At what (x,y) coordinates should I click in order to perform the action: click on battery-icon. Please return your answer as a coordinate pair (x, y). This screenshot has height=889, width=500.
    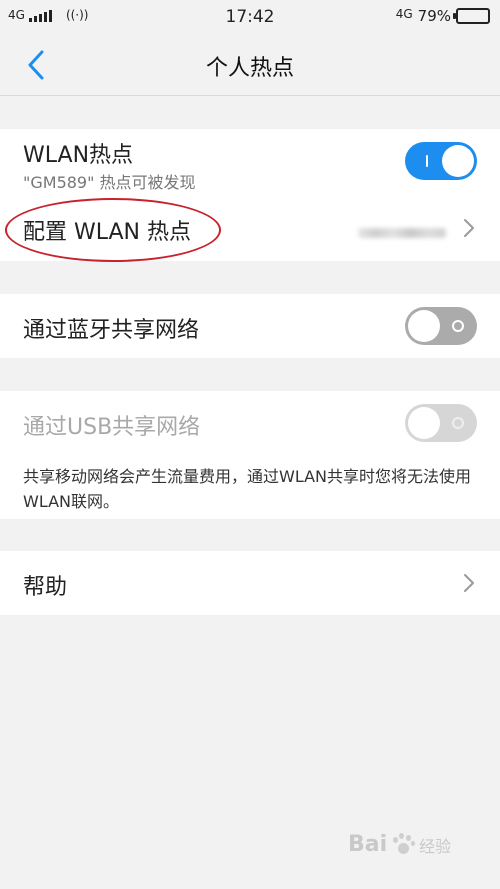
    Looking at the image, I should click on (471, 16).